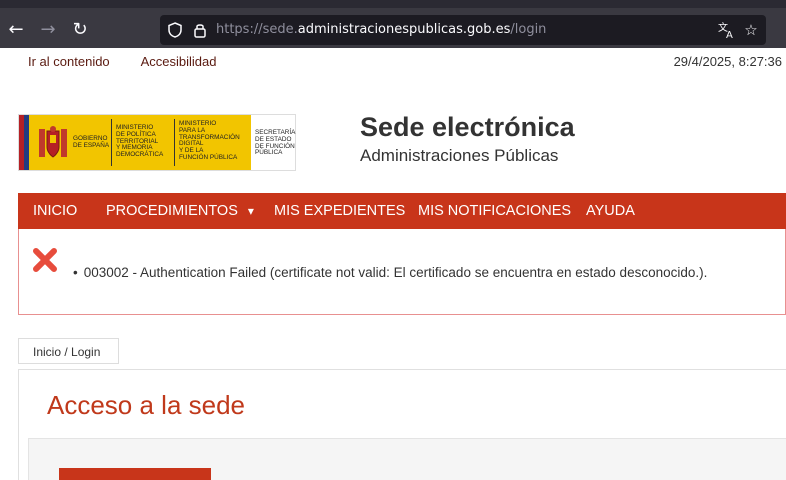 The height and width of the screenshot is (480, 786). I want to click on logo-line: DEMOCRÁTICA, so click(140, 155).